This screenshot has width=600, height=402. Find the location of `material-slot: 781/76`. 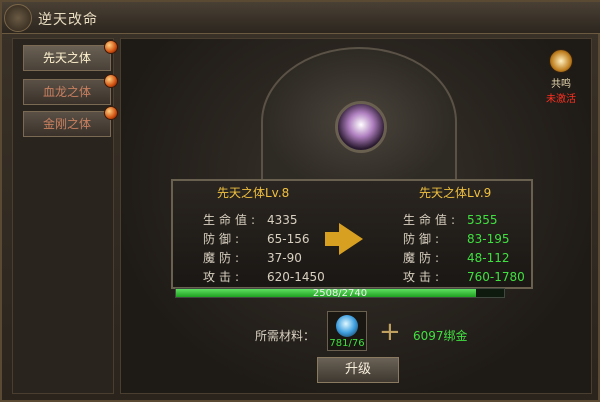

material-slot: 781/76 is located at coordinates (347, 331).